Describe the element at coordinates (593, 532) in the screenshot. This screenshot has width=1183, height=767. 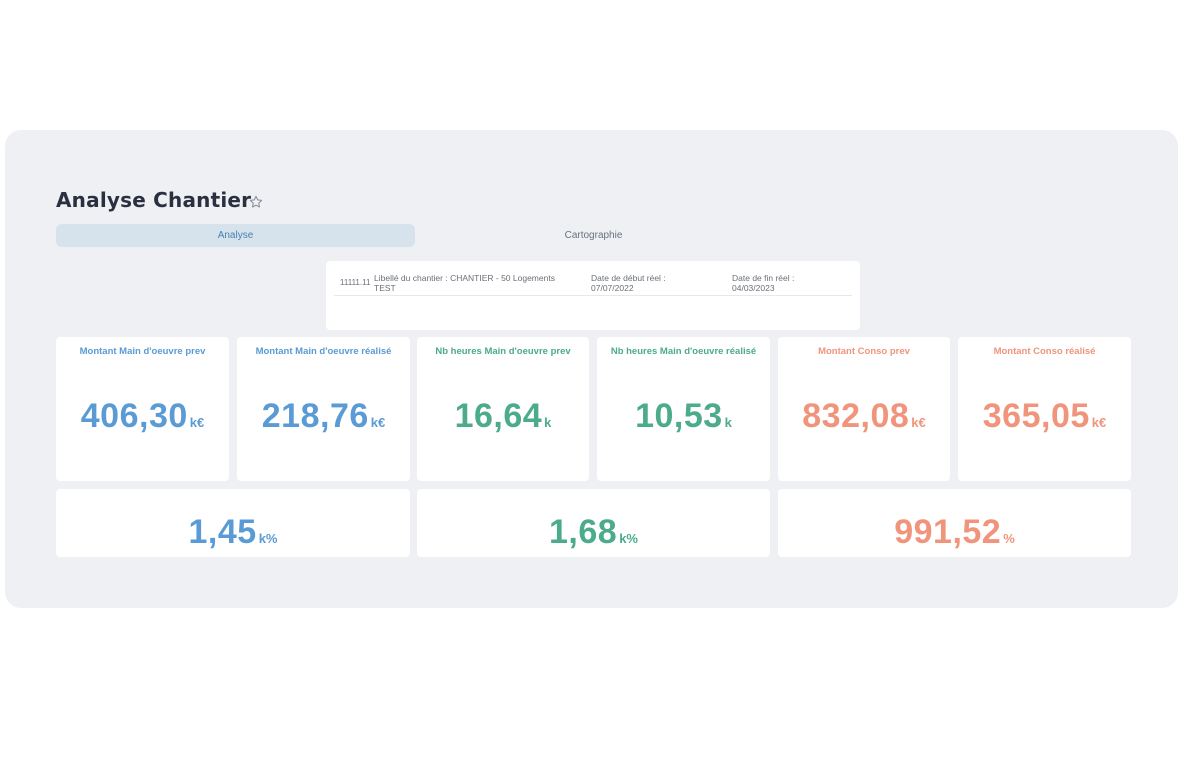
I see `ratio-value: 1,68 k%` at that location.